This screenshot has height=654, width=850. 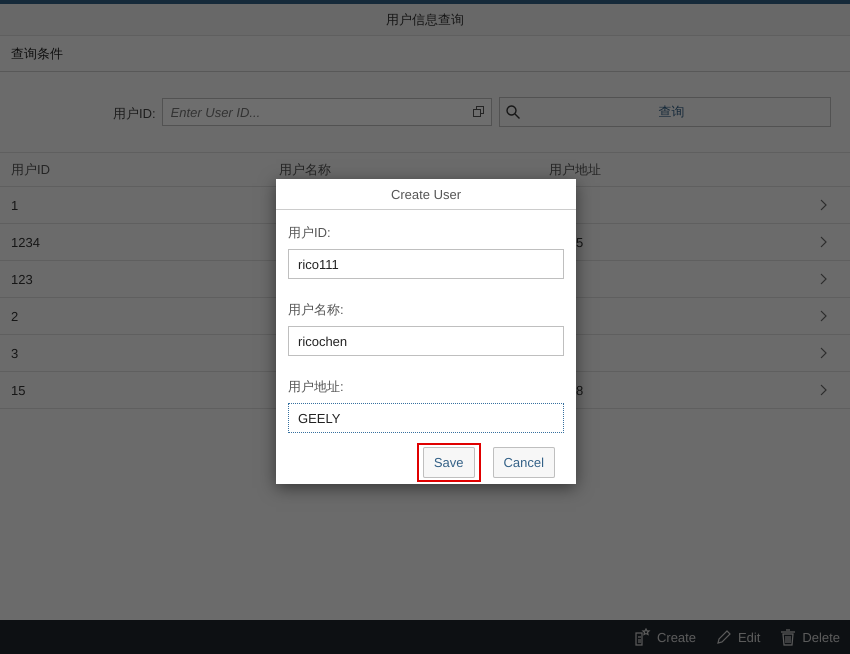 What do you see at coordinates (15, 316) in the screenshot?
I see `table-cell-text: 2` at bounding box center [15, 316].